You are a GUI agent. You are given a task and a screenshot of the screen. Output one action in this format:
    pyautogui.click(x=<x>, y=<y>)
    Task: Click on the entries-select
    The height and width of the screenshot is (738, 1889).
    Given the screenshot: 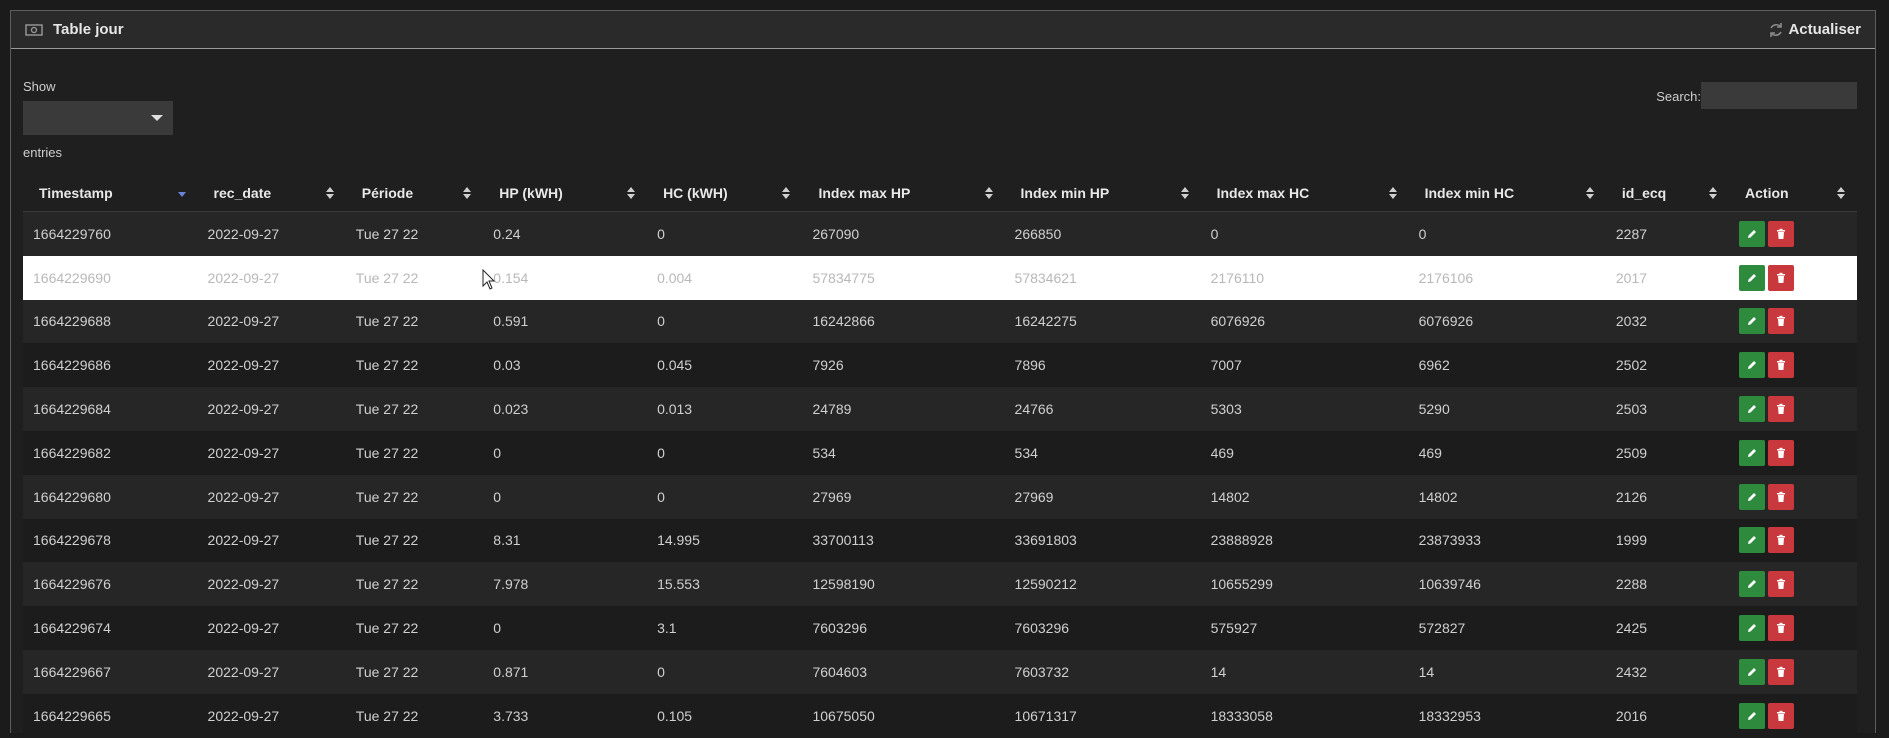 What is the action you would take?
    pyautogui.click(x=98, y=118)
    